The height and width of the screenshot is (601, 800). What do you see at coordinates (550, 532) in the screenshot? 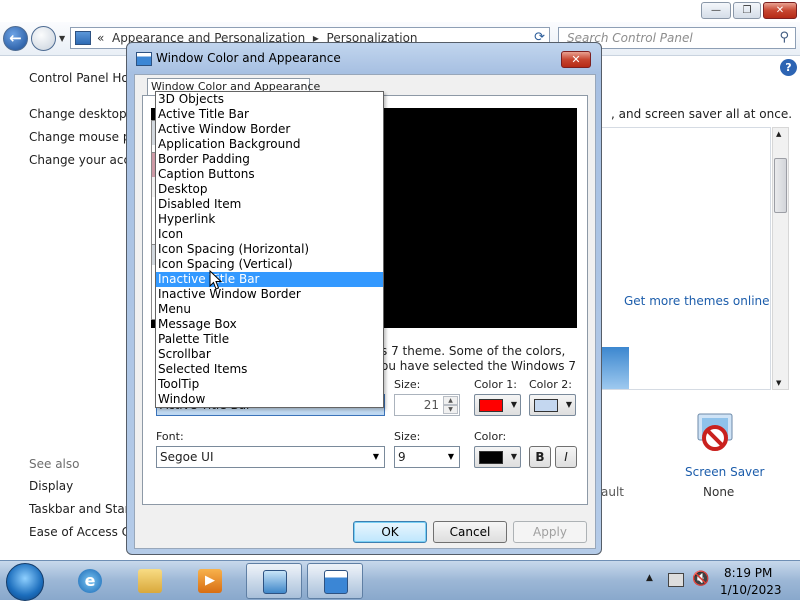
I see `apply-button: Apply` at bounding box center [550, 532].